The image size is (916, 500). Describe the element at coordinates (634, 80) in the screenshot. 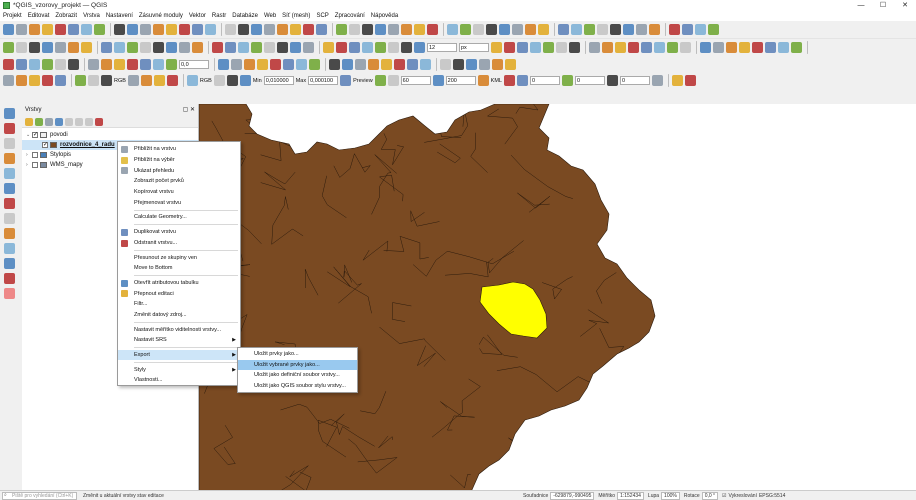

I see `z3-field: 0` at that location.